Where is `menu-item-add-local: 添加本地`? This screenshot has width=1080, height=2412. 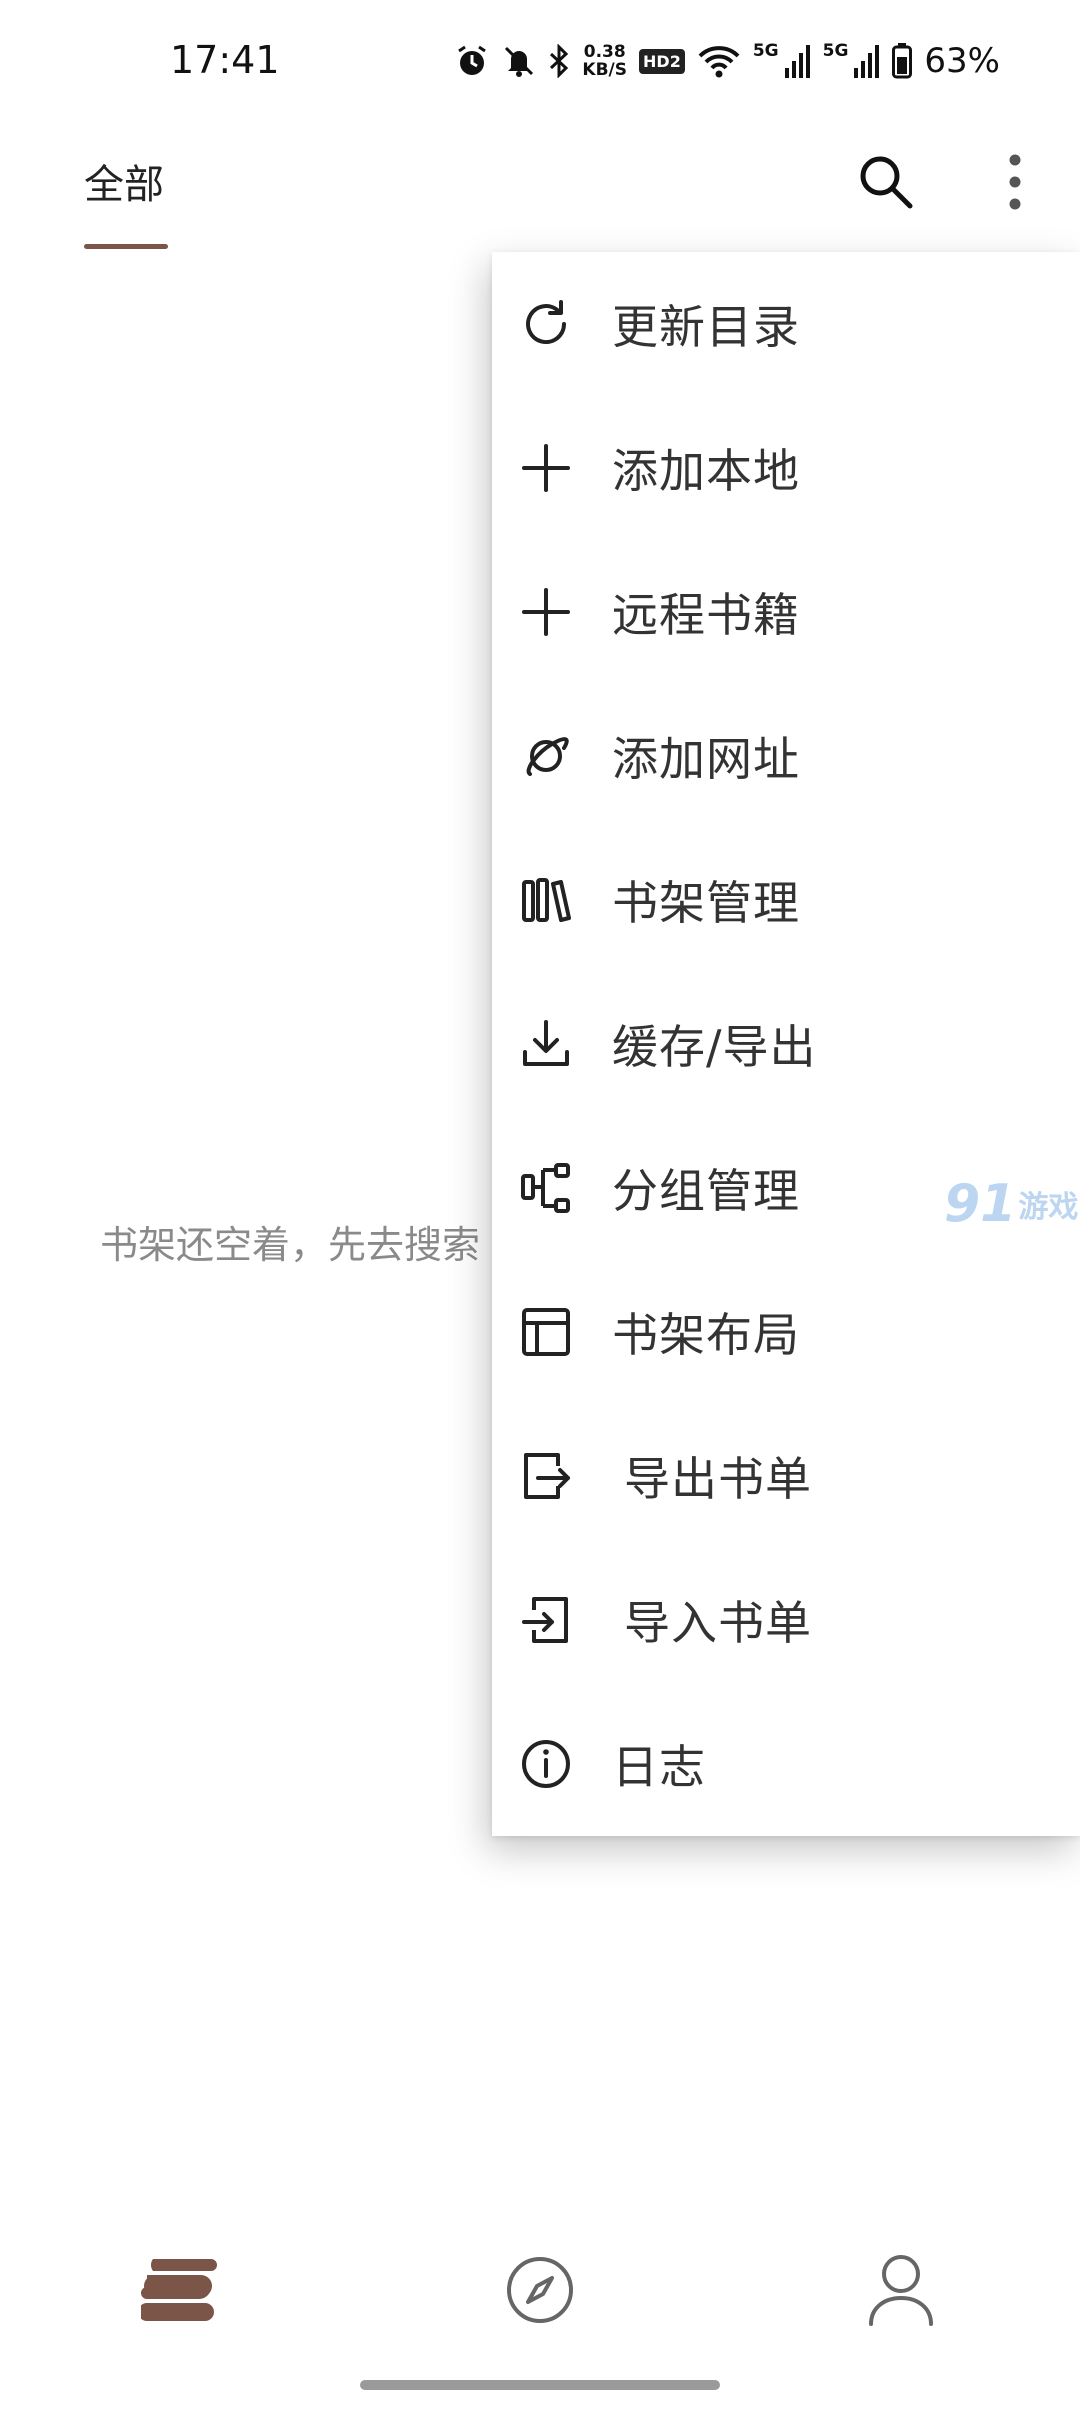 menu-item-add-local: 添加本地 is located at coordinates (786, 468).